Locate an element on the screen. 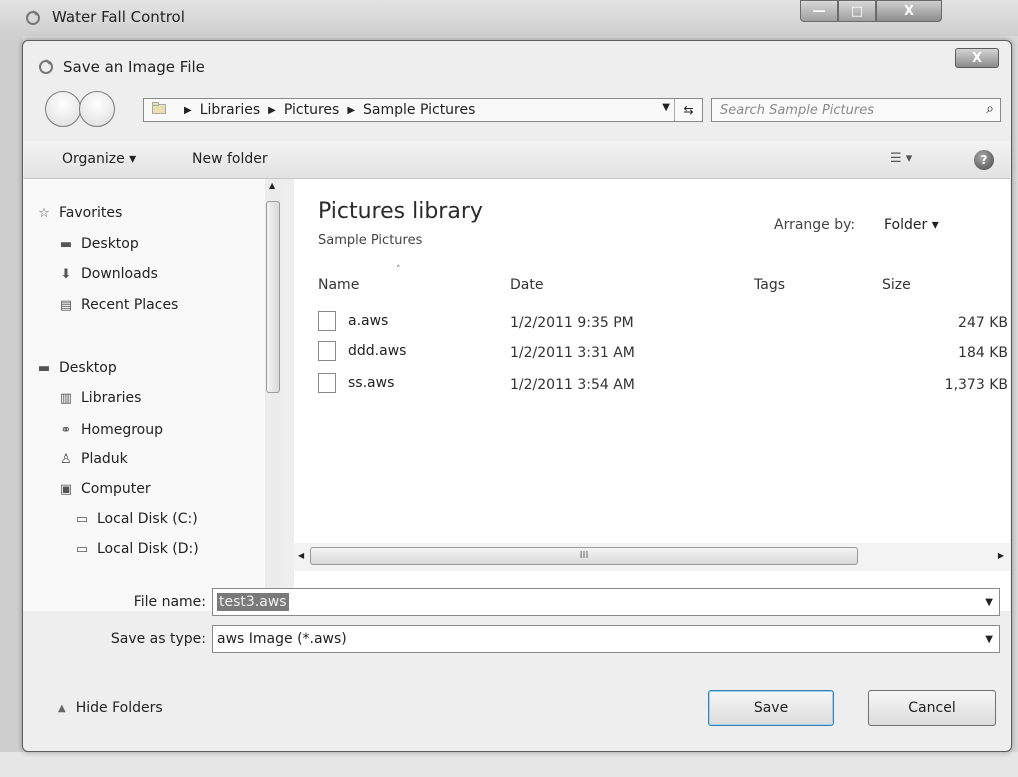  search-box: ⌕ is located at coordinates (856, 110).